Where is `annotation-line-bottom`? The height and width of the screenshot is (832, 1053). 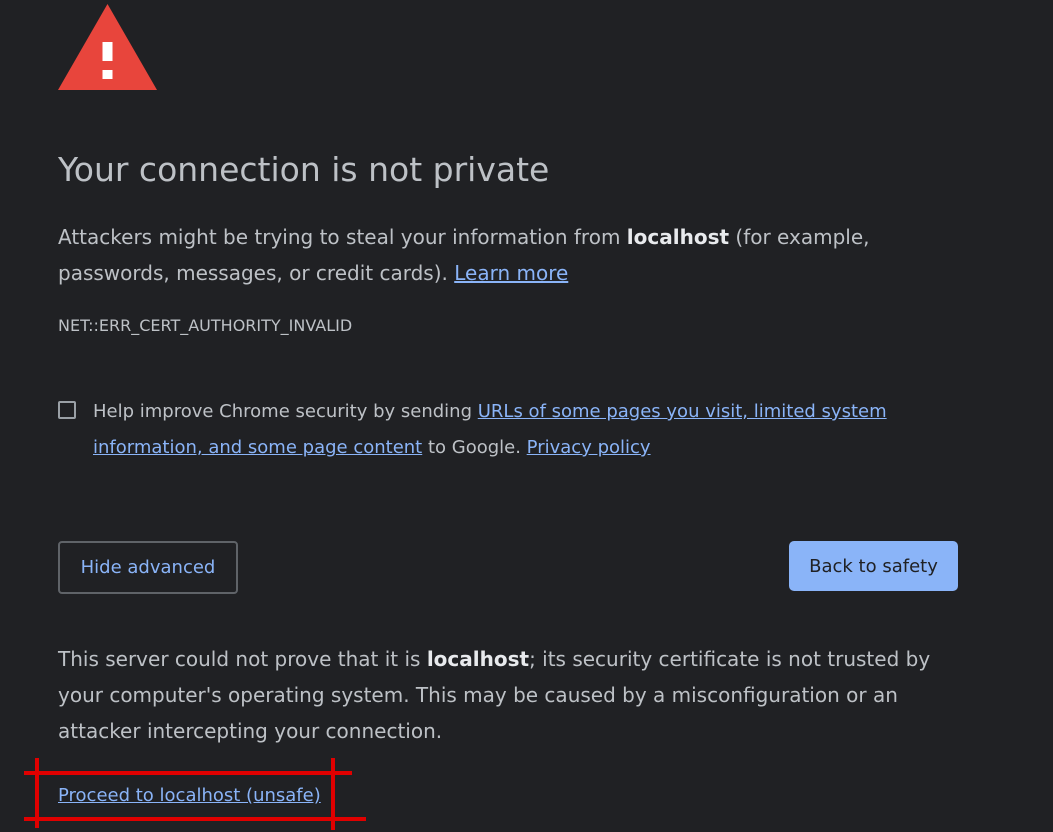 annotation-line-bottom is located at coordinates (195, 819).